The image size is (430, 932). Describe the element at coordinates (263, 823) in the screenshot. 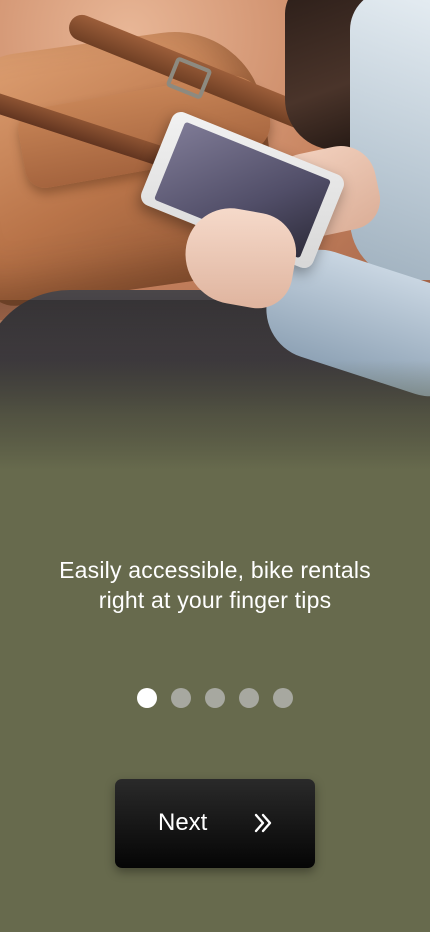

I see `double-chevron-right-icon` at that location.